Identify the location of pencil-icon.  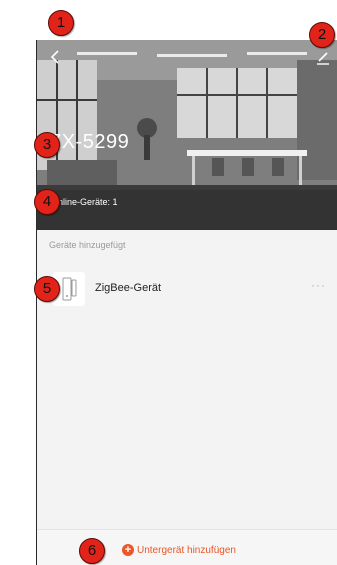
(323, 58).